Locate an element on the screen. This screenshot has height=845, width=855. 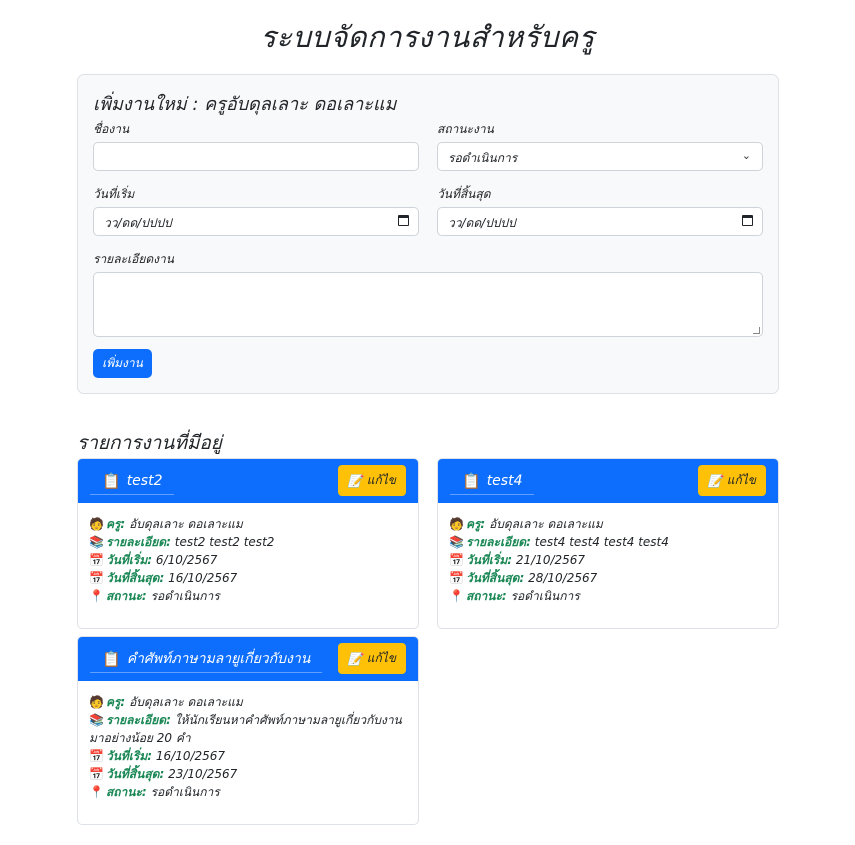
start-value: 21/10/2567 is located at coordinates (550, 560).